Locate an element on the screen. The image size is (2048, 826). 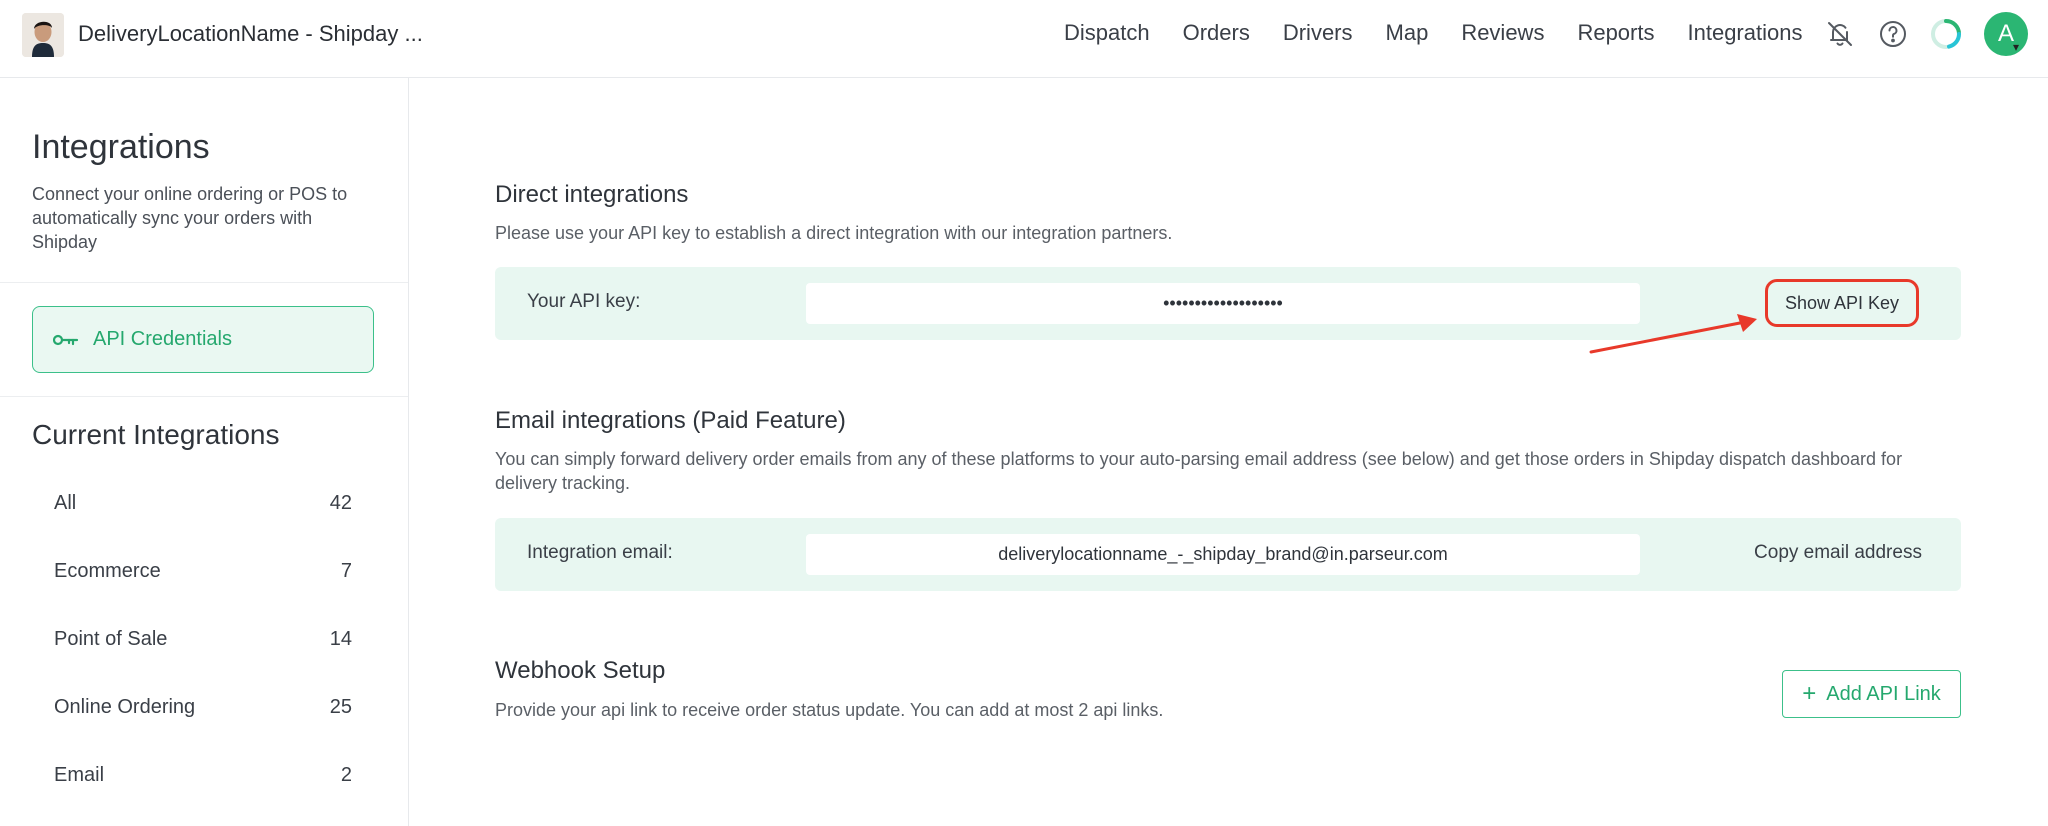
category-count: 25 is located at coordinates (340, 707).